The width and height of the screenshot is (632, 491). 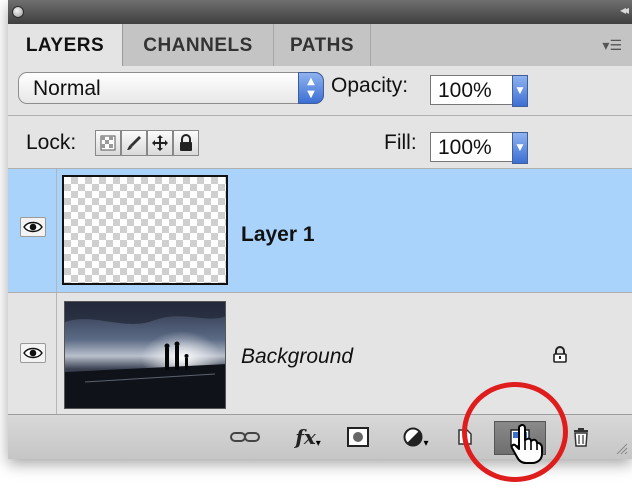 I want to click on fx-label: fx, so click(x=305, y=437).